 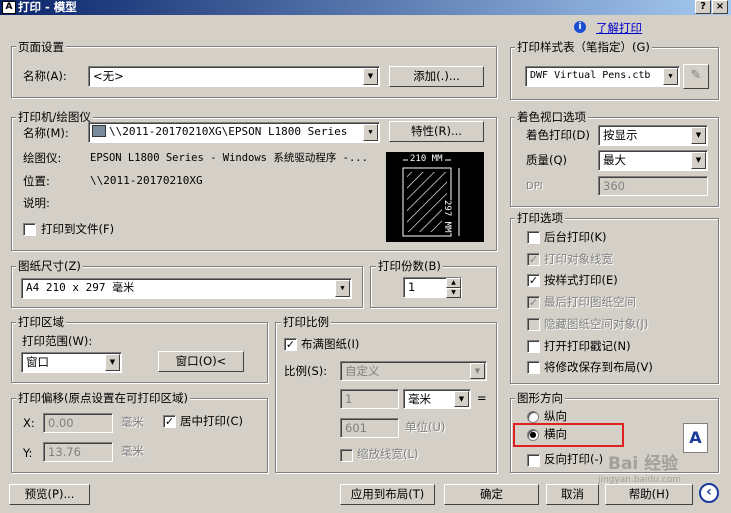 What do you see at coordinates (169, 421) in the screenshot?
I see `center-plot-checkbox: ✓` at bounding box center [169, 421].